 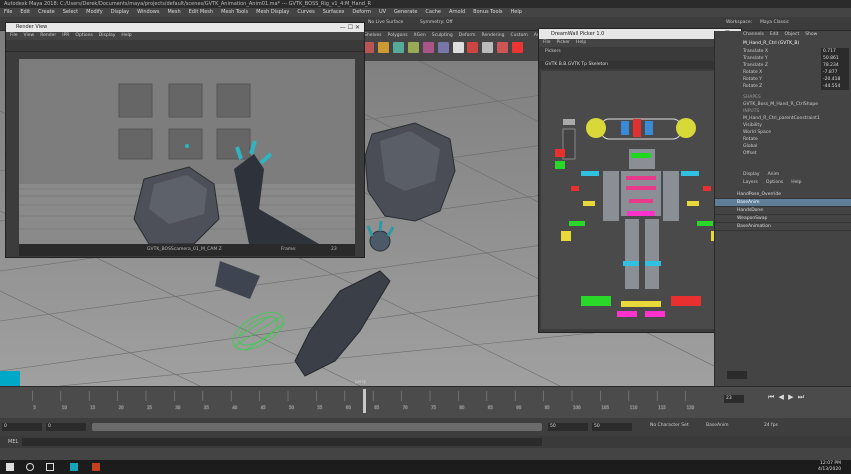 What do you see at coordinates (272, 12) in the screenshot?
I see `menu-item: Mesh Display` at bounding box center [272, 12].